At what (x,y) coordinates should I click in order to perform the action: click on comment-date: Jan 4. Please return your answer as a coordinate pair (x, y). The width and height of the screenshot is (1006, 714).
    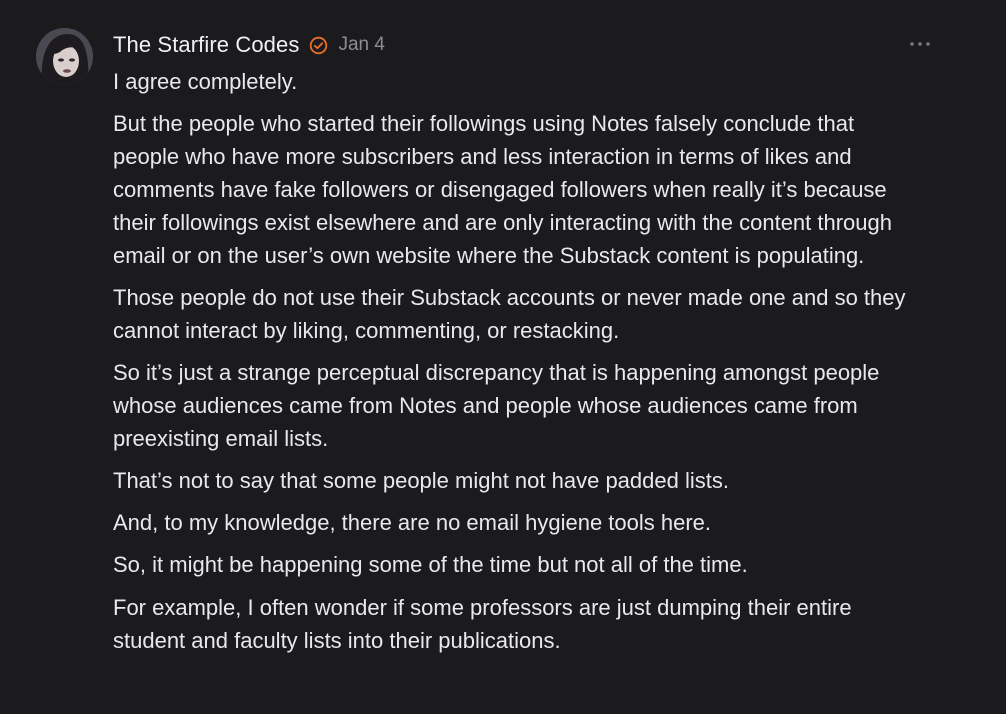
    Looking at the image, I should click on (361, 45).